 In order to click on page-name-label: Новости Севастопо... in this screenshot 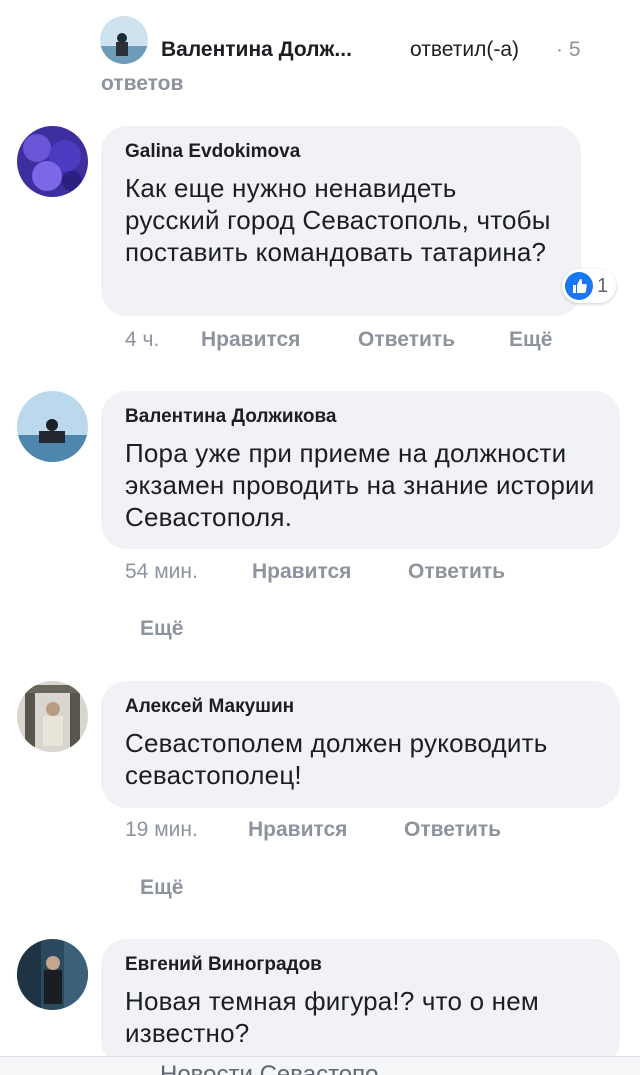, I will do `click(279, 1068)`.